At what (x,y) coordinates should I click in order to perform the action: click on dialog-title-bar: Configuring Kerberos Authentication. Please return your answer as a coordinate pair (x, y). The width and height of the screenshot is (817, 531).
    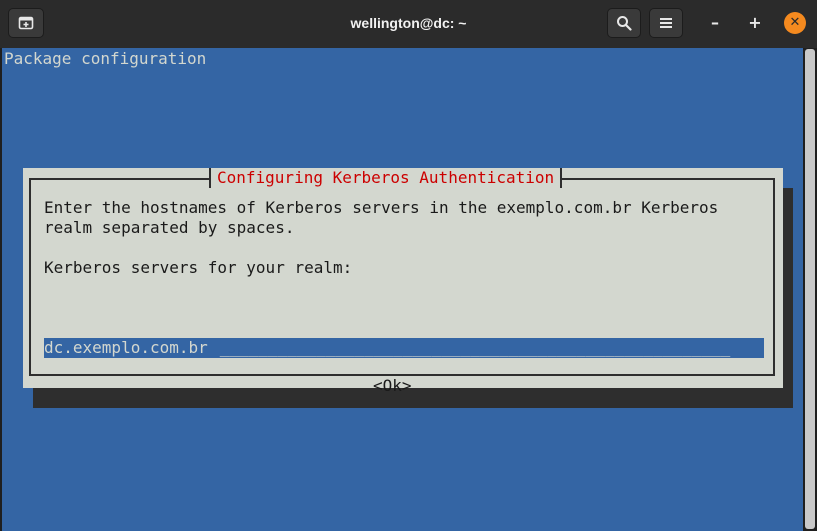
    Looking at the image, I should click on (386, 178).